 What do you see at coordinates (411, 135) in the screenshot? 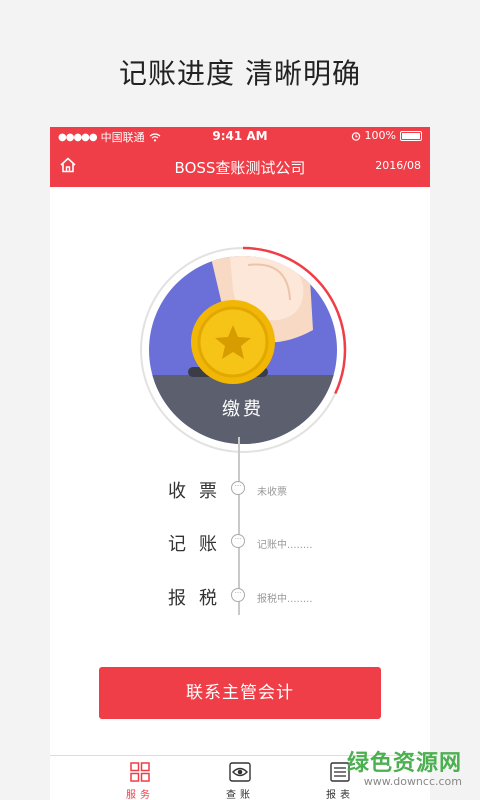
I see `battery-icon` at bounding box center [411, 135].